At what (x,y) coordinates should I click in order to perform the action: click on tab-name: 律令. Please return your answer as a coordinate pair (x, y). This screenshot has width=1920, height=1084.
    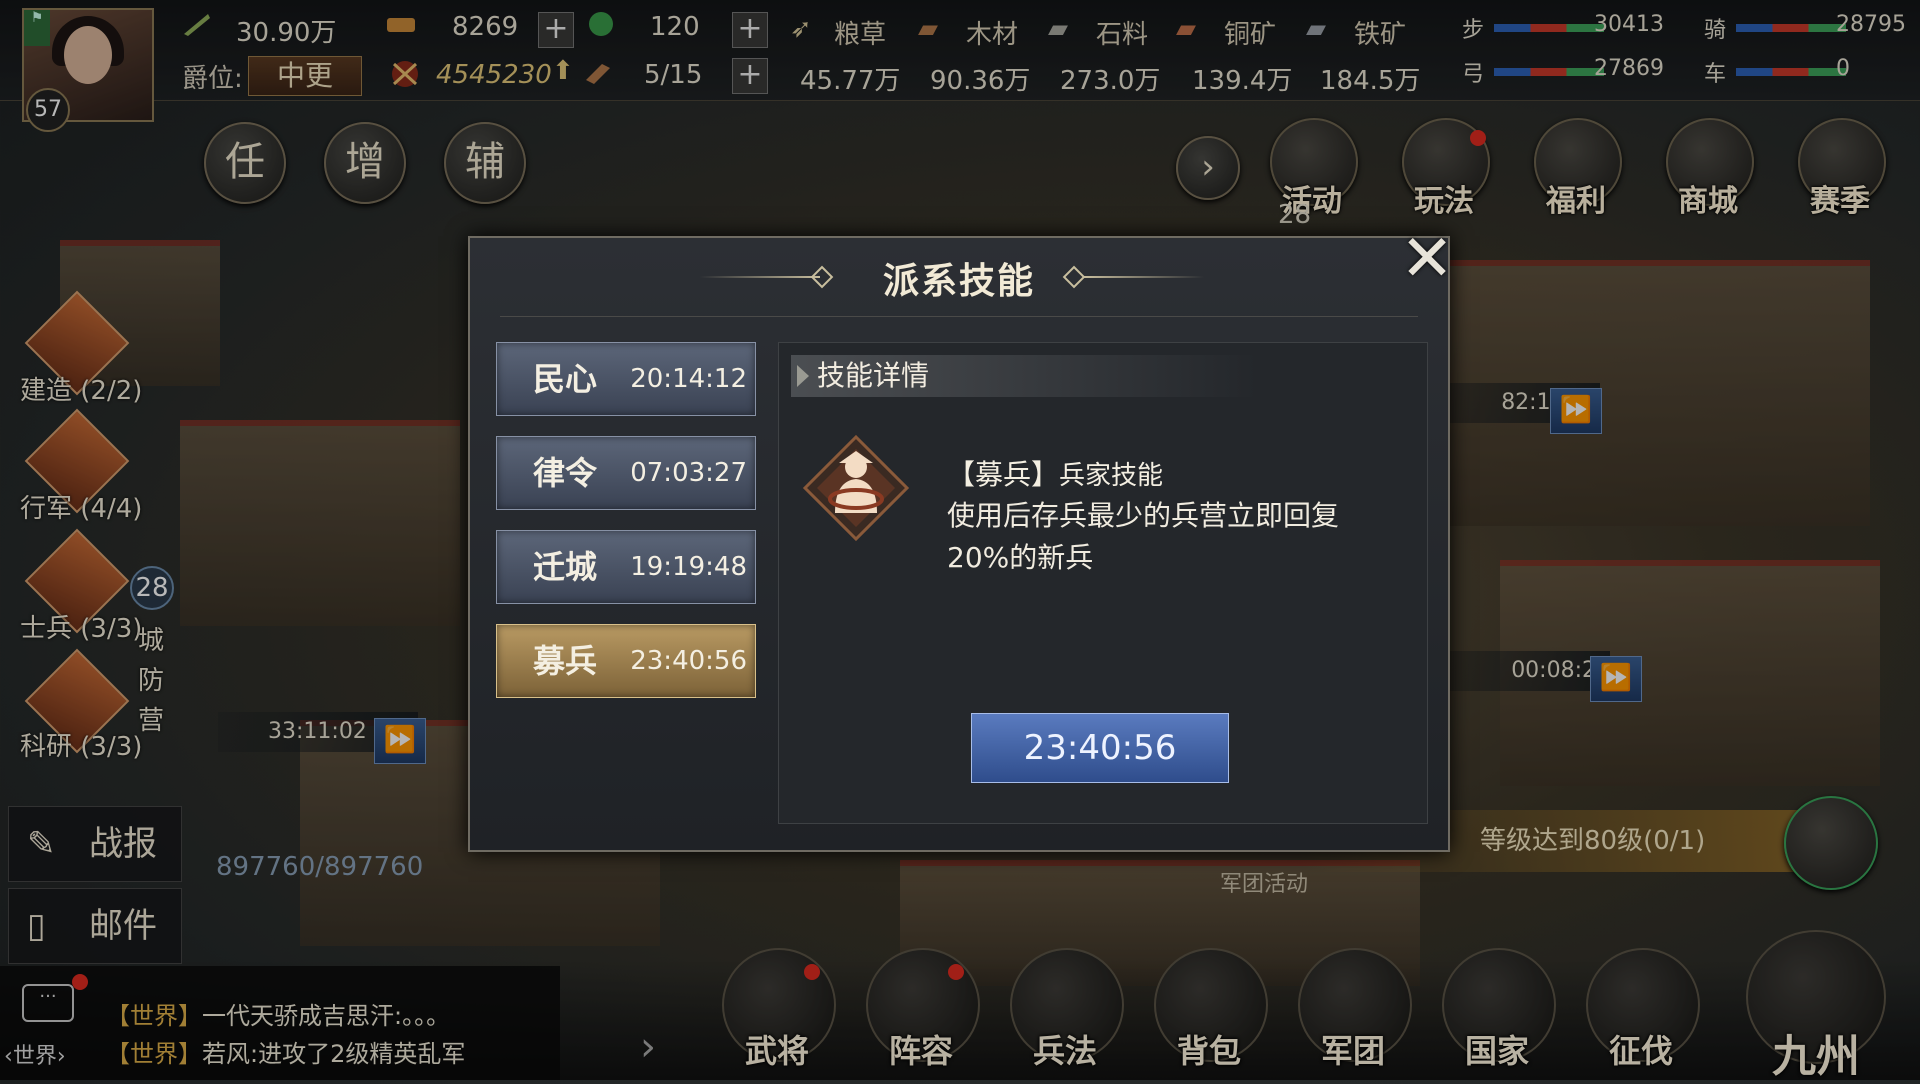
    Looking at the image, I should click on (565, 473).